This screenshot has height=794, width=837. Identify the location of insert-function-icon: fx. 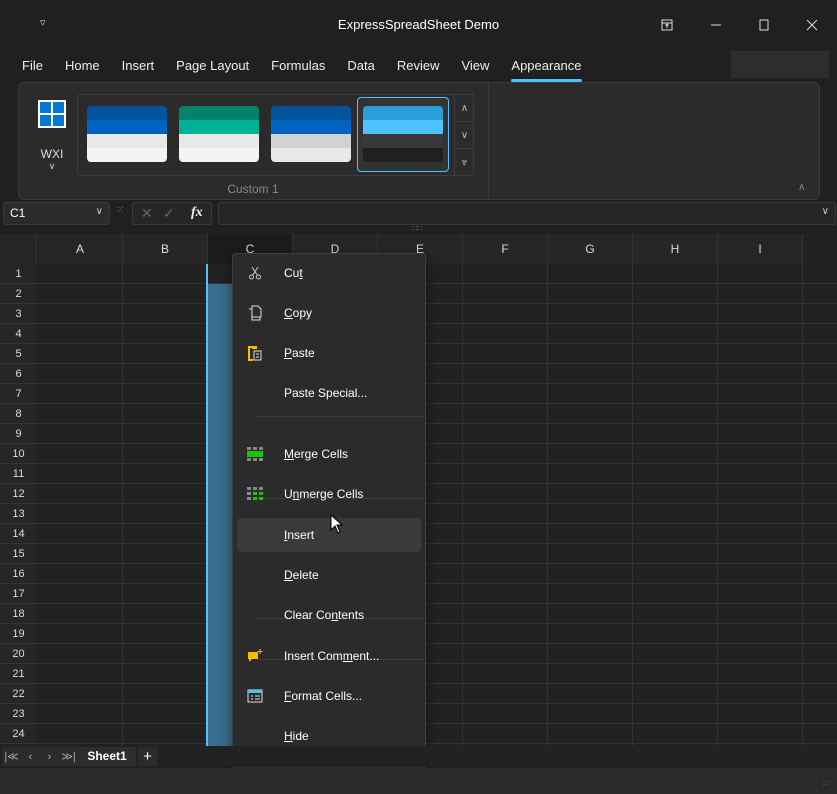
(197, 213).